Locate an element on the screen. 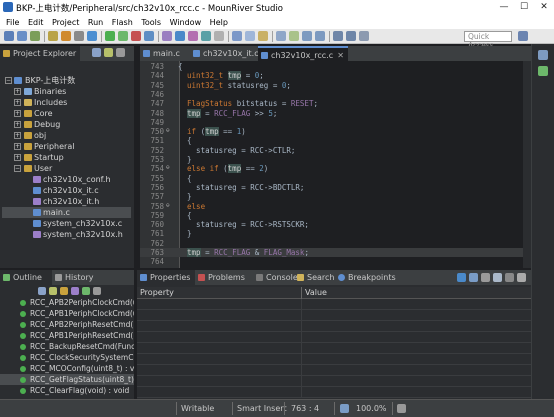 The height and width of the screenshot is (417, 554). code-line: 757 } is located at coordinates (331, 196).